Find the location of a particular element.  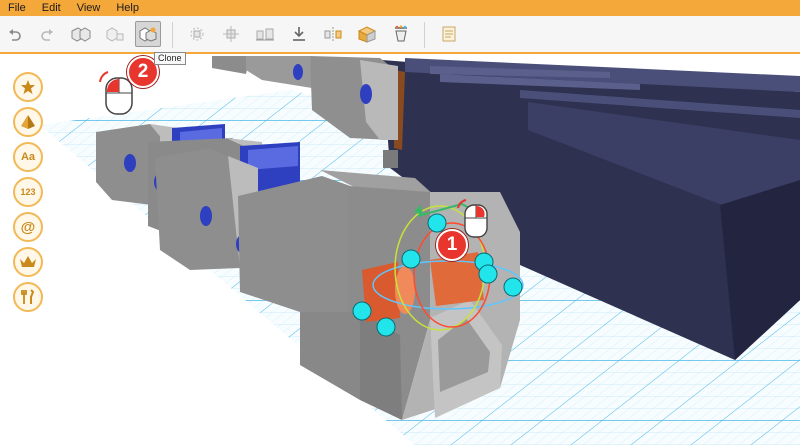

tools-icon is located at coordinates (28, 296).